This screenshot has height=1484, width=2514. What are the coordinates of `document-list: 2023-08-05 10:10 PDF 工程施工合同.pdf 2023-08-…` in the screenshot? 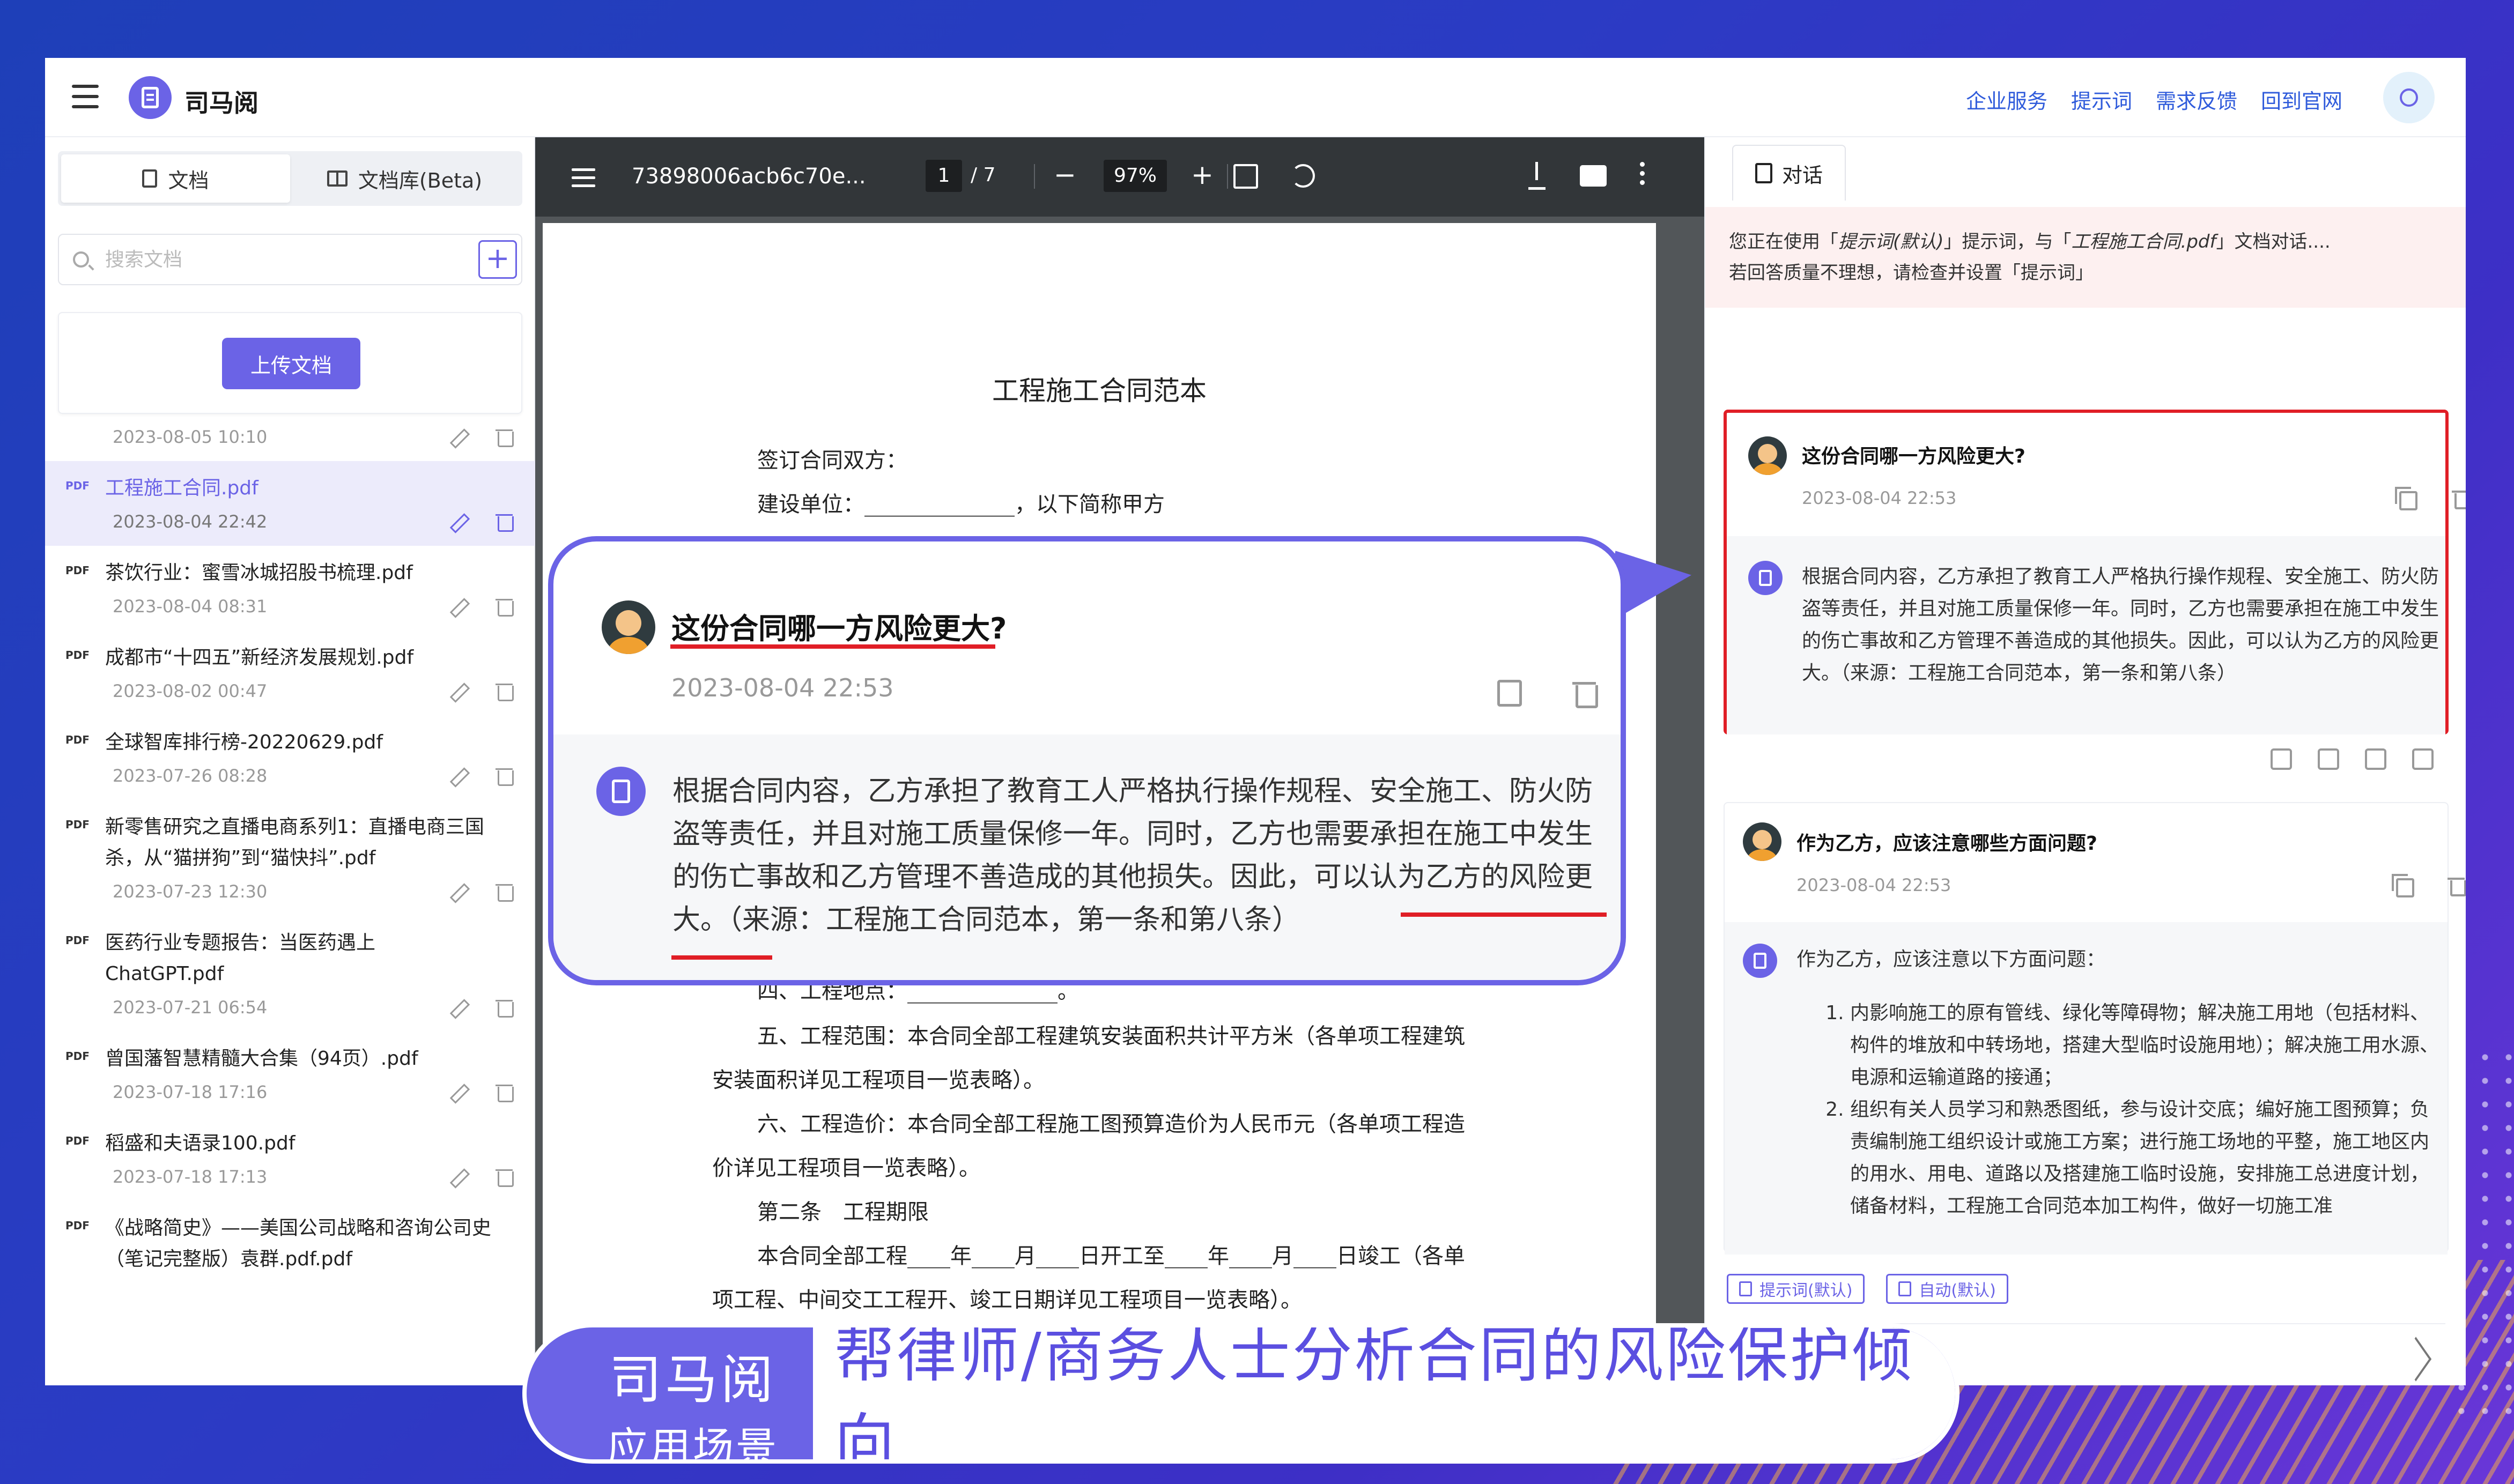 It's located at (290, 848).